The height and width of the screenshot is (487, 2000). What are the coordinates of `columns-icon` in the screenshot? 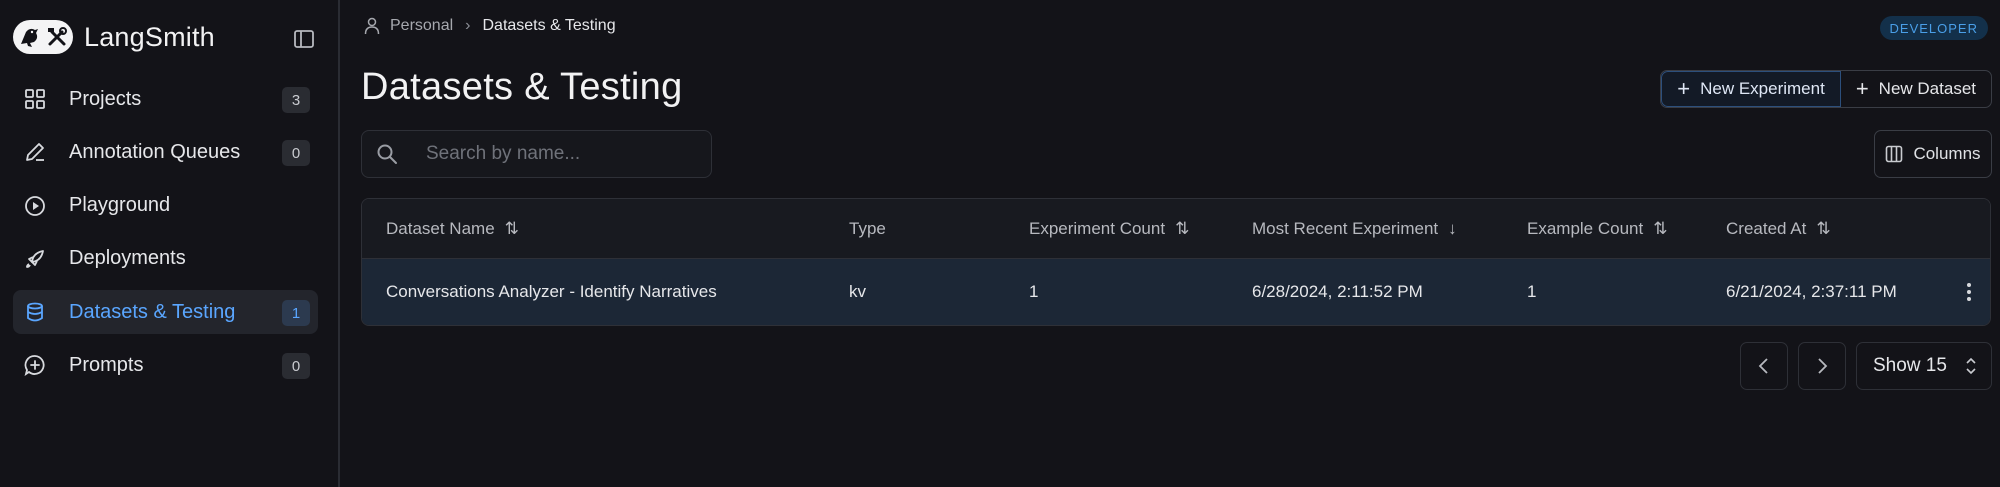 It's located at (1894, 154).